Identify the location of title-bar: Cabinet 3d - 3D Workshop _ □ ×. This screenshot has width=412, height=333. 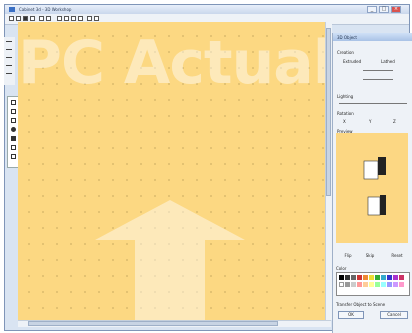
(207, 9).